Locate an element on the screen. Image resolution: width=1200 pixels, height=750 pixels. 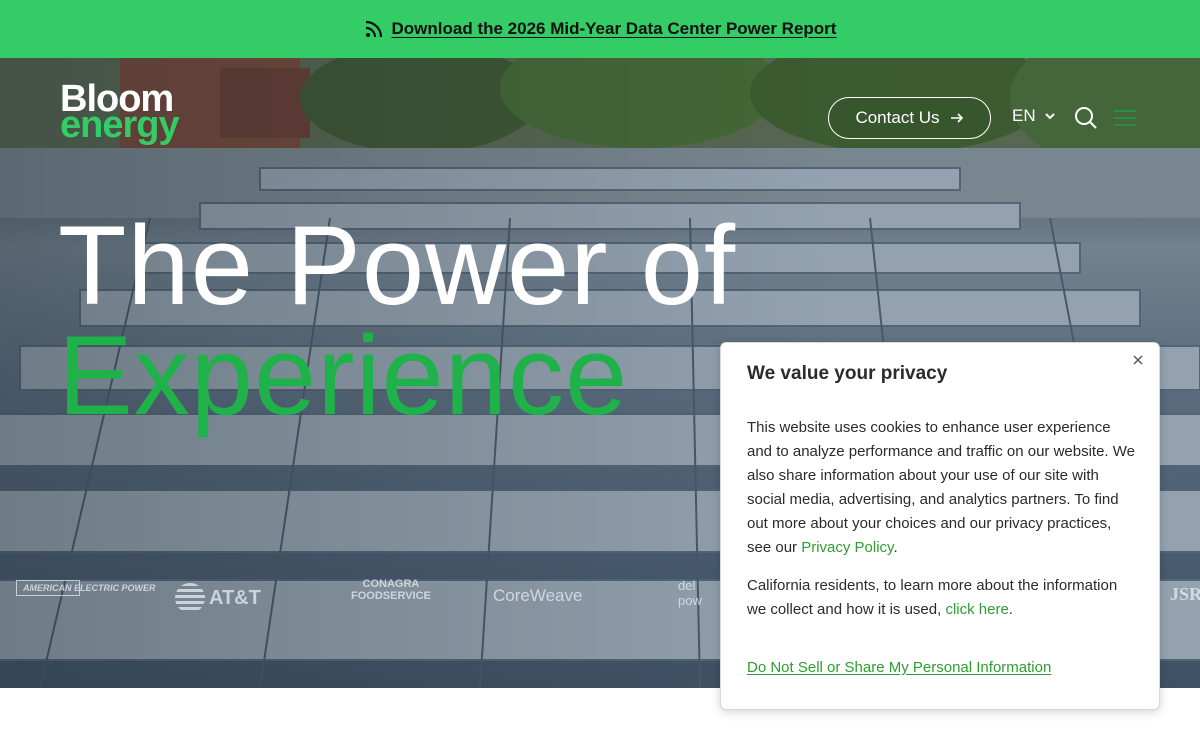
menu-icon is located at coordinates (1125, 119).